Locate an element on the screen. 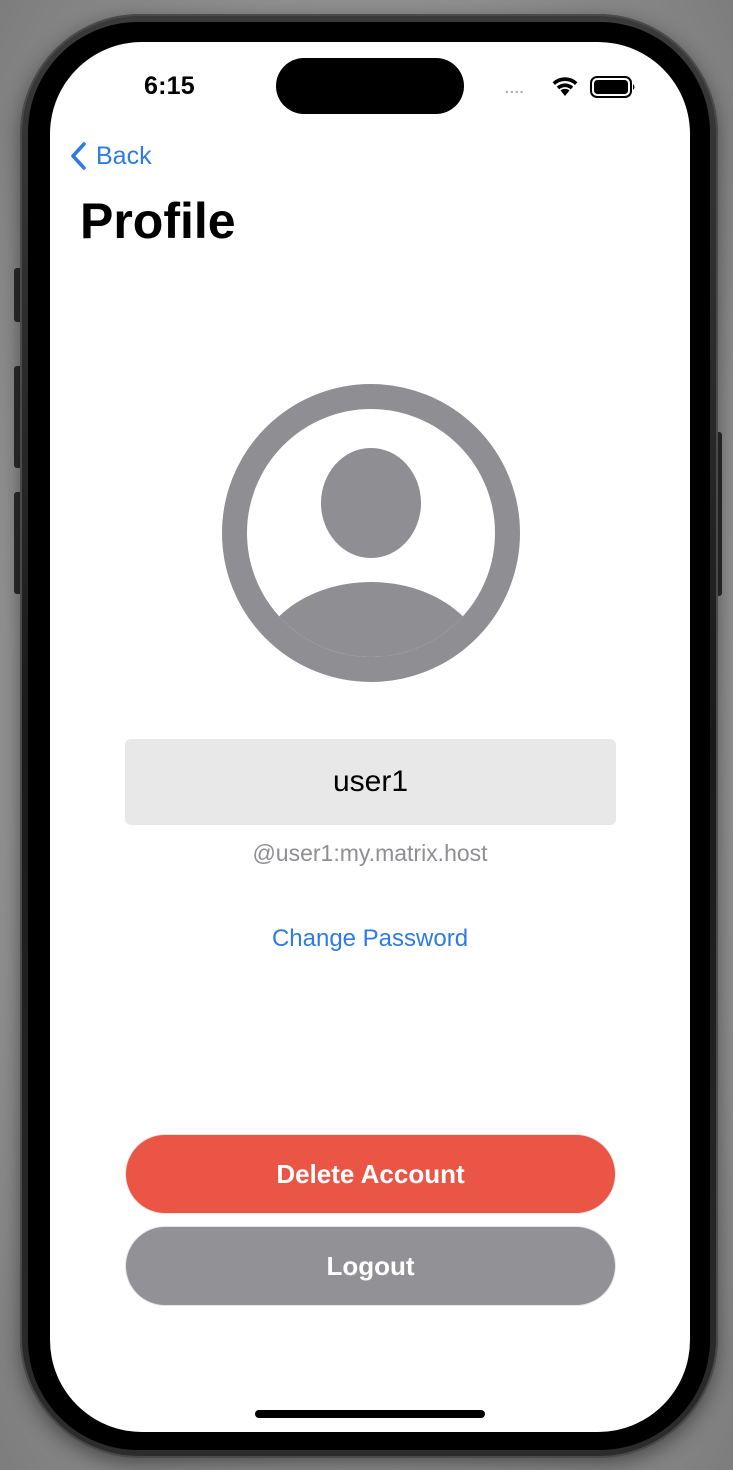 The height and width of the screenshot is (1470, 733). person-circle-icon is located at coordinates (371, 533).